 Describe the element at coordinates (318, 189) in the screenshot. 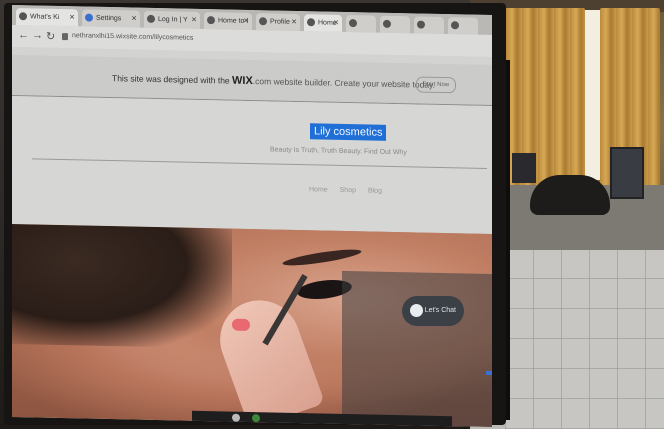

I see `menu-item-home: Home` at that location.